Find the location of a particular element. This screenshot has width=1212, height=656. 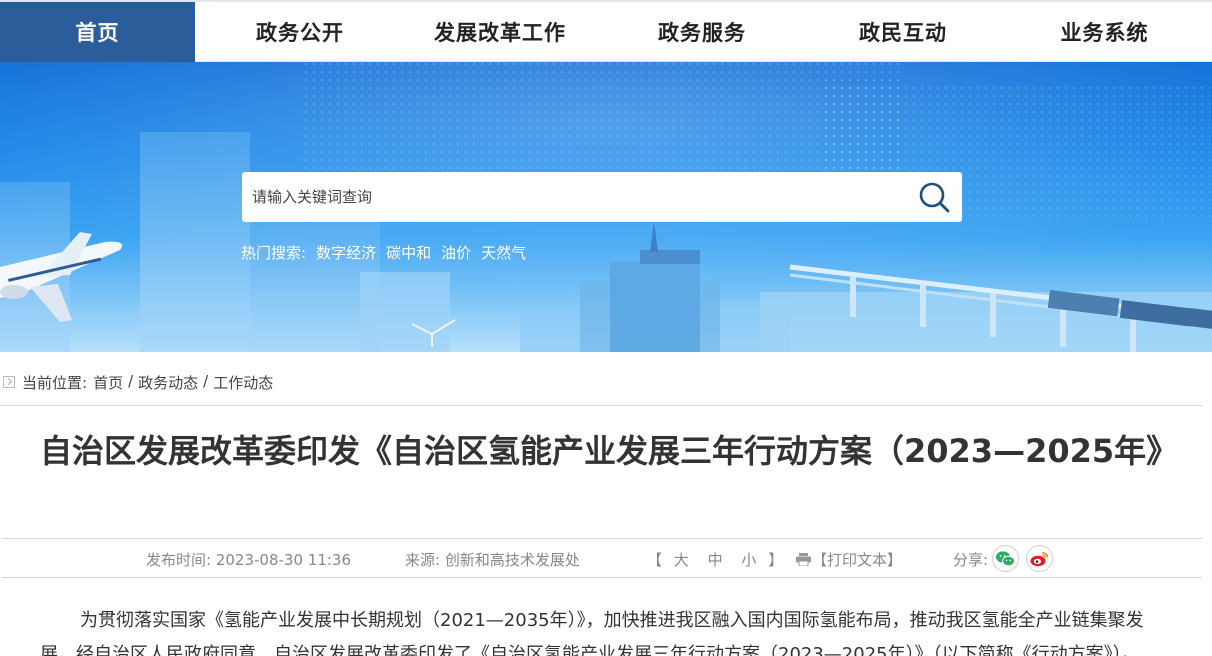

hot-search-link-digital-economy: 数字经济 is located at coordinates (346, 252).